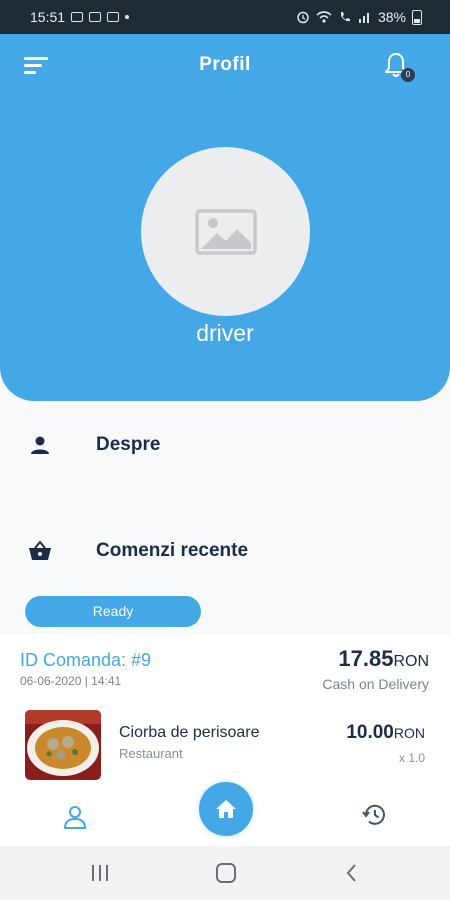  I want to click on volte-call-icon, so click(345, 17).